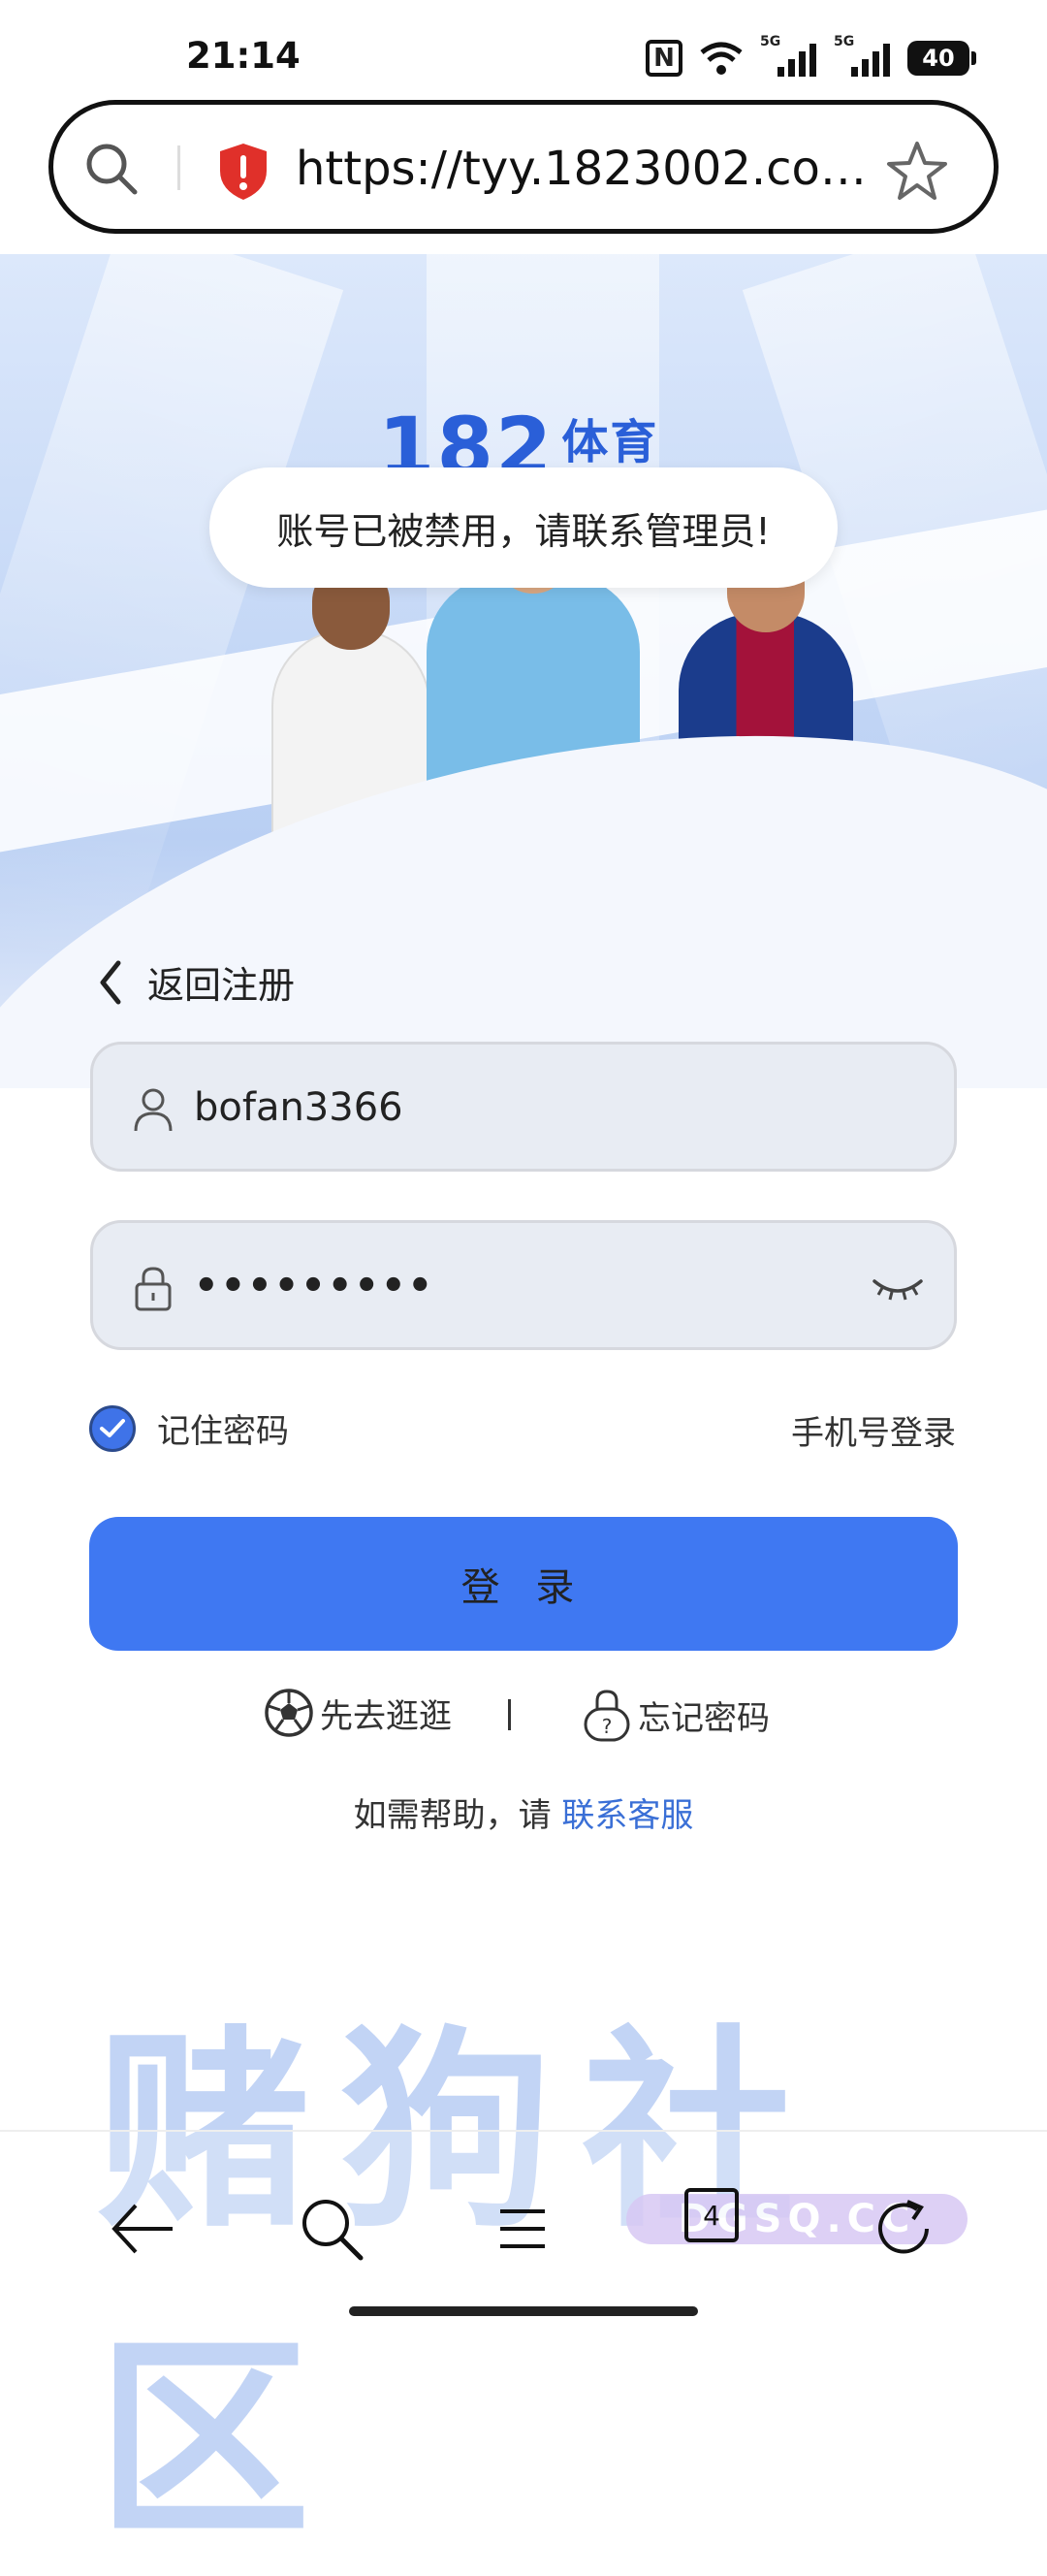  I want to click on secondary-links: 先去逛逛 ? 忘记密码, so click(523, 1717).